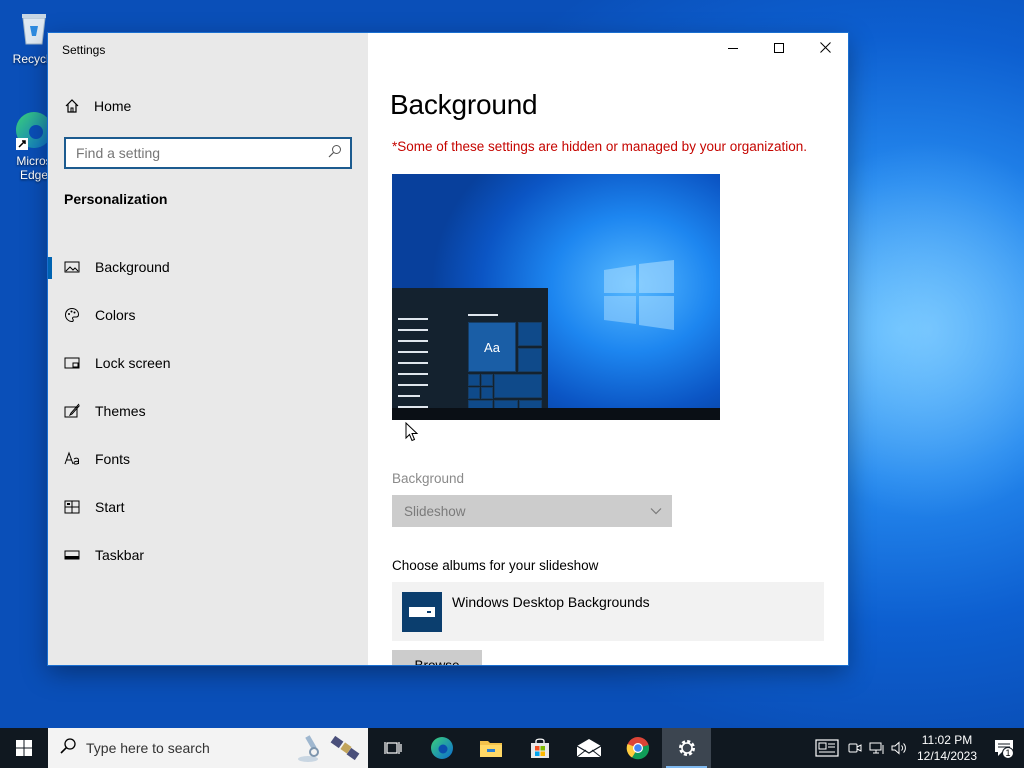 The image size is (1024, 768). Describe the element at coordinates (208, 555) in the screenshot. I see `sidebar-item-taskbar: Taskbar` at that location.